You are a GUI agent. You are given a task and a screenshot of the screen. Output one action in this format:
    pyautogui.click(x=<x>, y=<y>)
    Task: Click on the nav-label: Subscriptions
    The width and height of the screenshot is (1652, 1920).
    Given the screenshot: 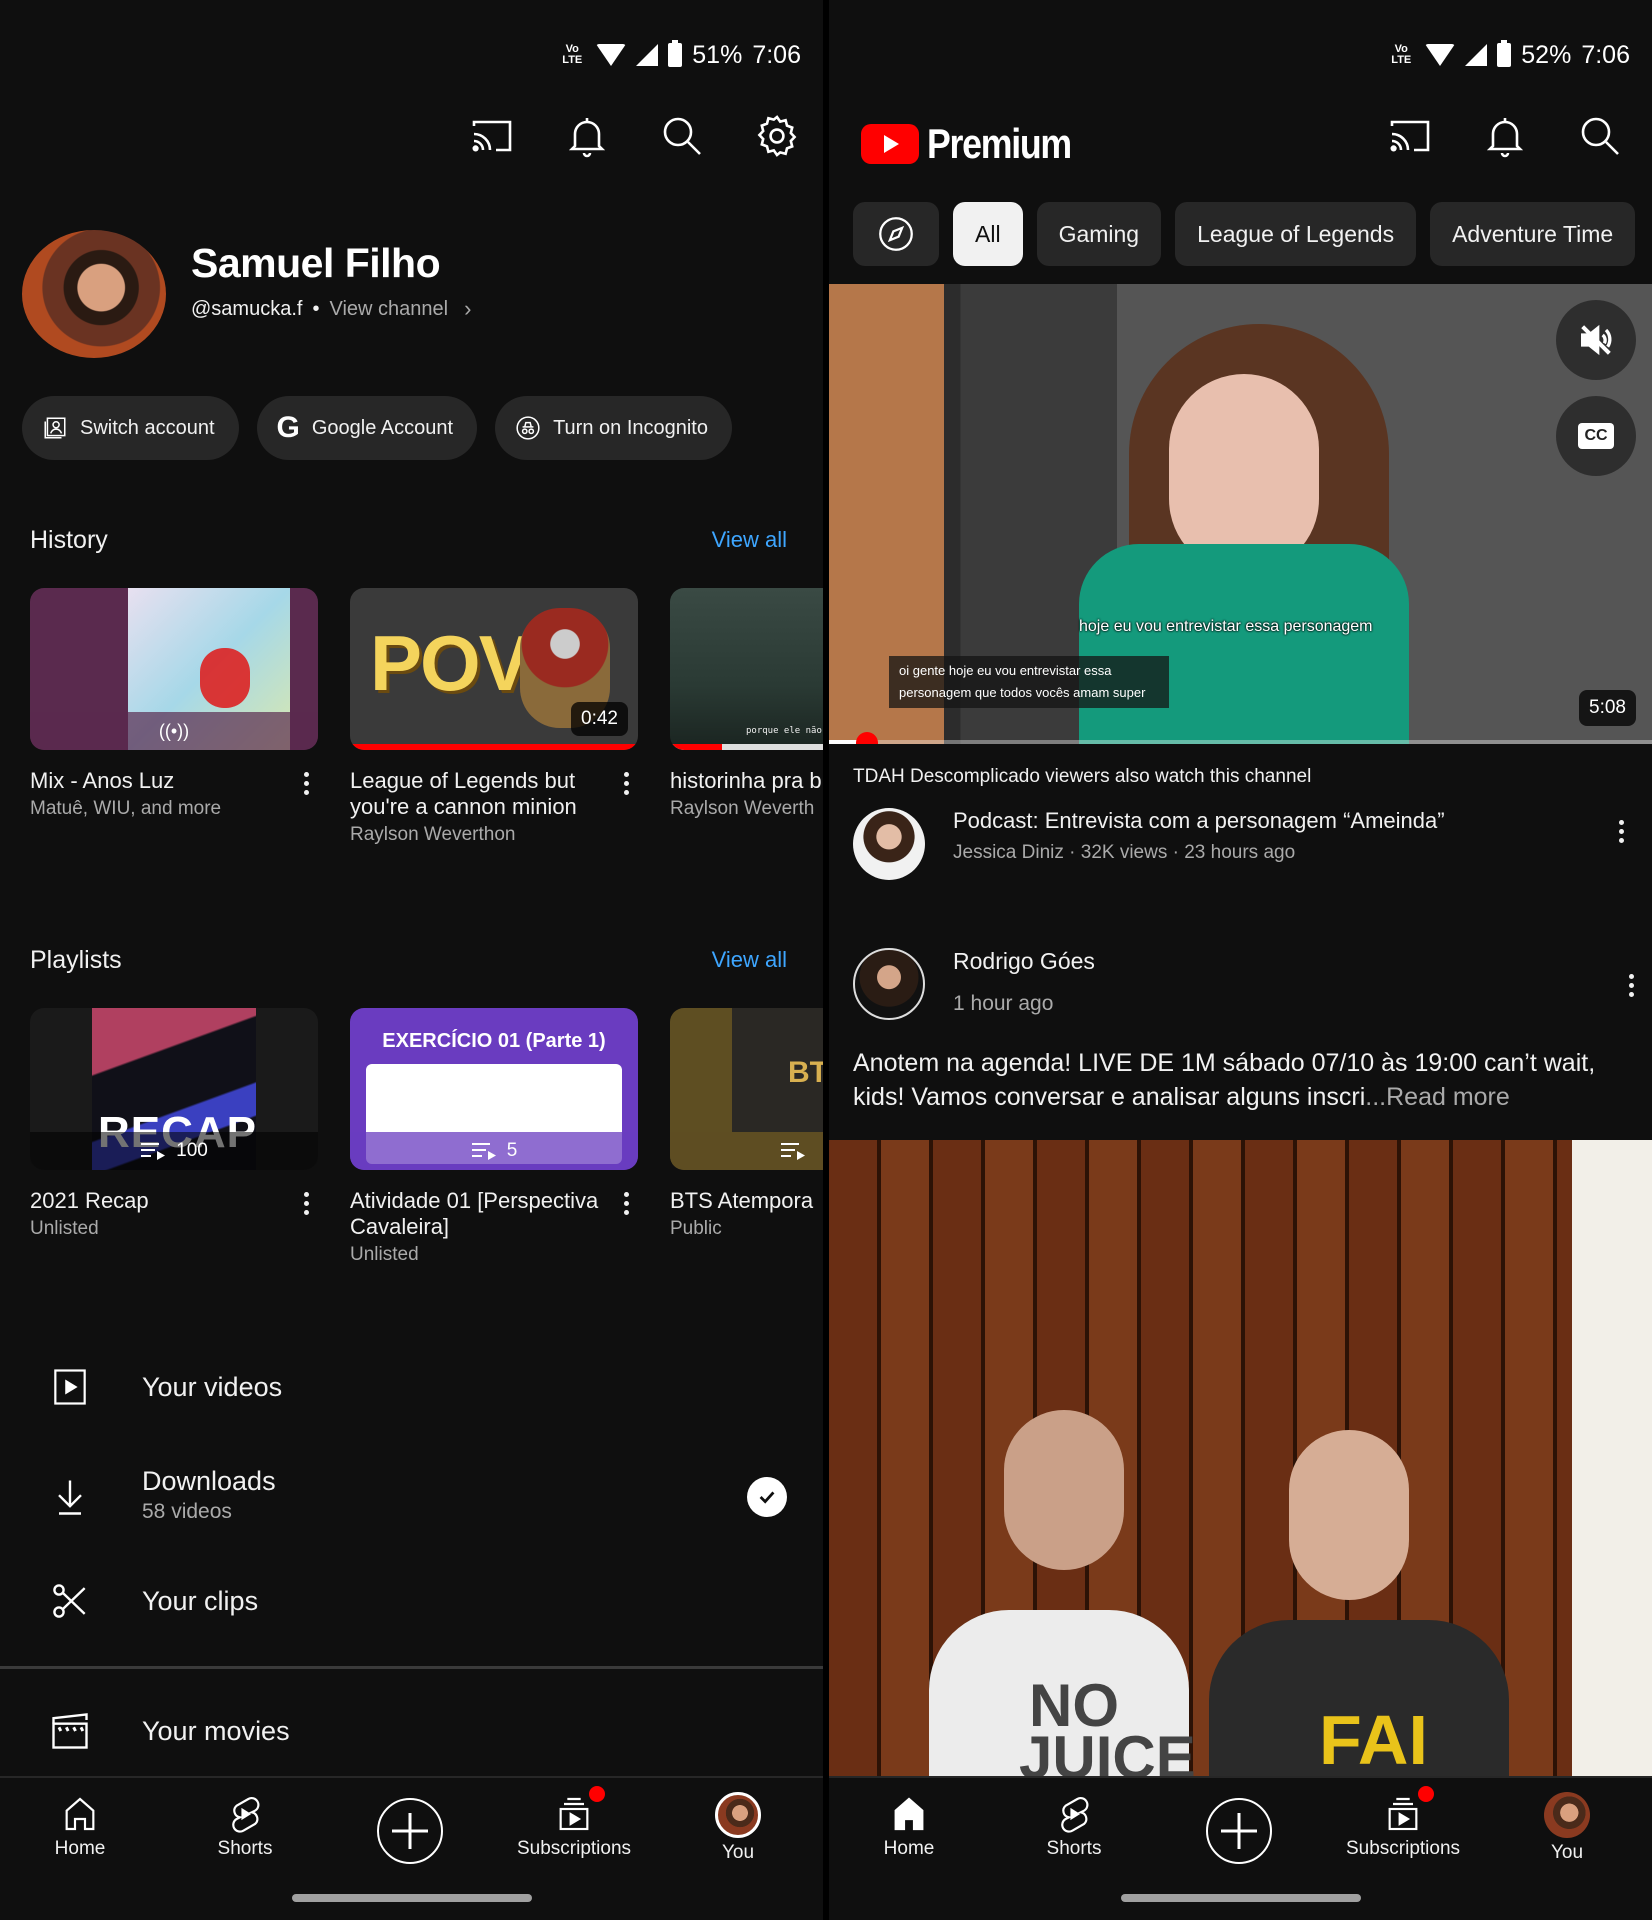 What is the action you would take?
    pyautogui.click(x=574, y=1848)
    